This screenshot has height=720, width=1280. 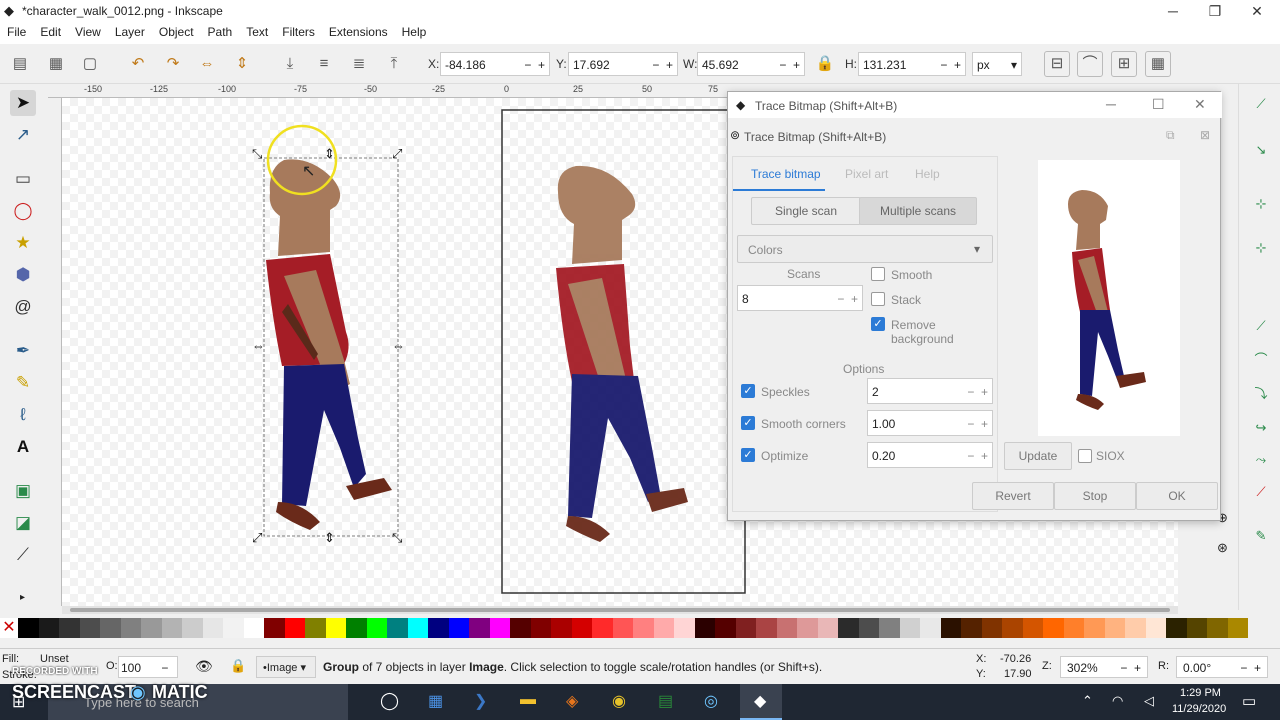 What do you see at coordinates (389, 701) in the screenshot?
I see `task-view-icon: ◯` at bounding box center [389, 701].